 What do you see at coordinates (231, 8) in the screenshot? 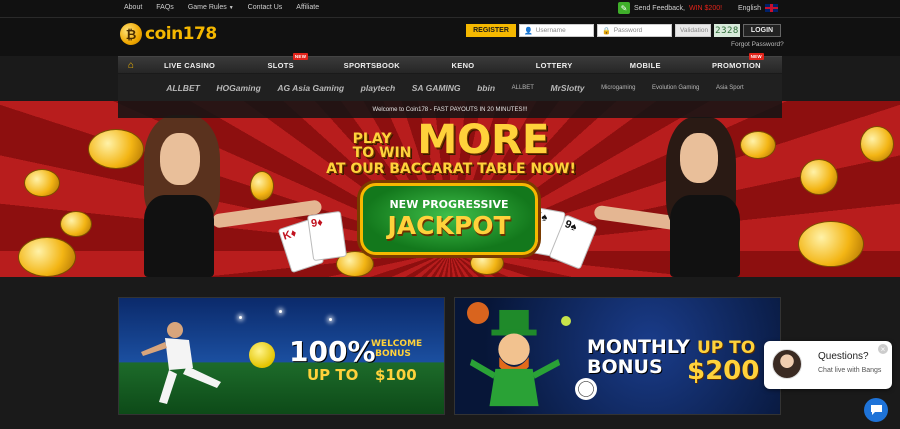
I see `chevron-down-icon: ▼` at bounding box center [231, 8].